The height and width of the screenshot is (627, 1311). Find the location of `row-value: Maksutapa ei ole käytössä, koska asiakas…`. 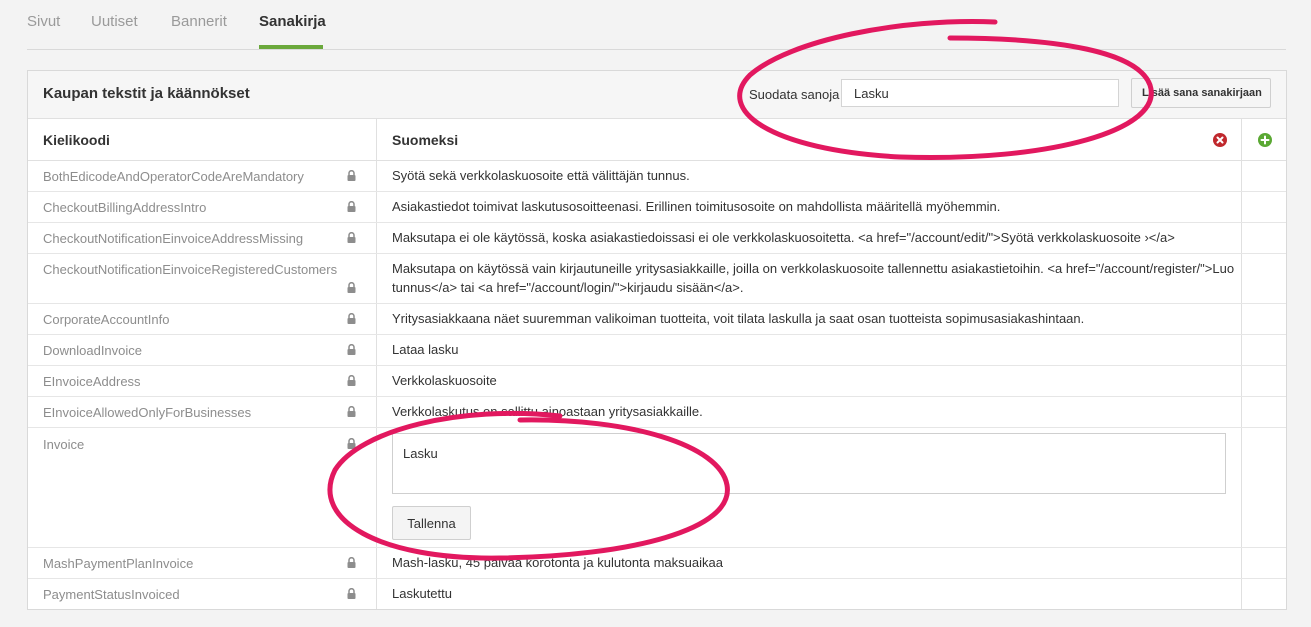

row-value: Maksutapa ei ole käytössä, koska asiakas… is located at coordinates (822, 237).